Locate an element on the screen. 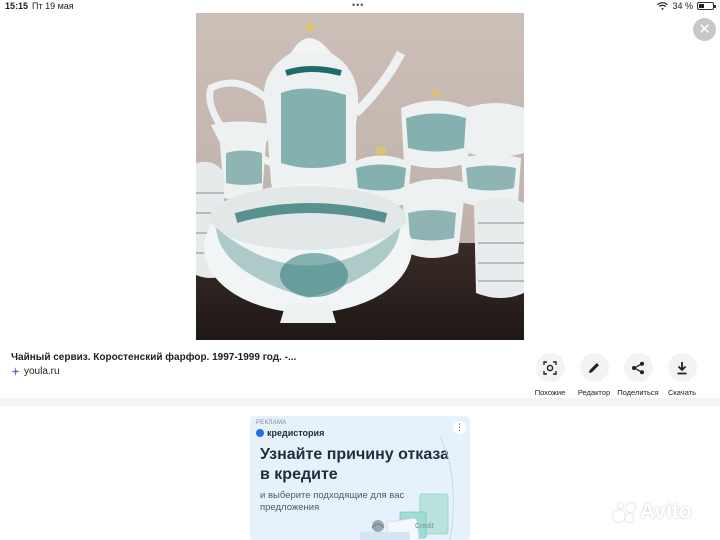 The width and height of the screenshot is (720, 540). share-button: Поделиться is located at coordinates (638, 375).